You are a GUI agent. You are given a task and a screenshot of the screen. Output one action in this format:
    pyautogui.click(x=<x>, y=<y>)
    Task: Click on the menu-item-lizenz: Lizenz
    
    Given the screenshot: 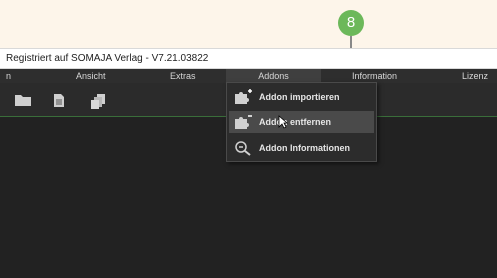 What is the action you would take?
    pyautogui.click(x=475, y=76)
    